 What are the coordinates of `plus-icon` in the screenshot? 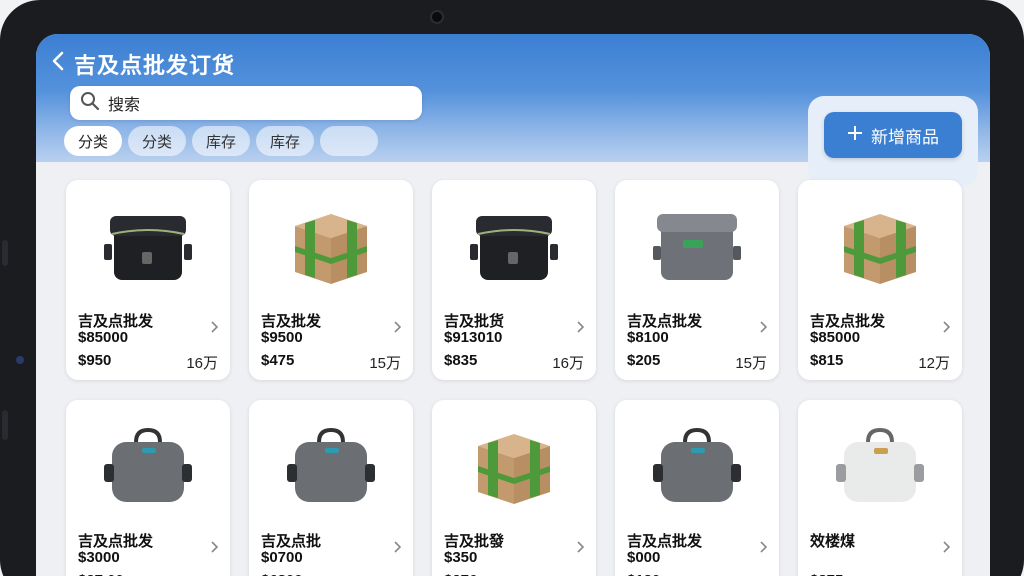 It's located at (855, 135).